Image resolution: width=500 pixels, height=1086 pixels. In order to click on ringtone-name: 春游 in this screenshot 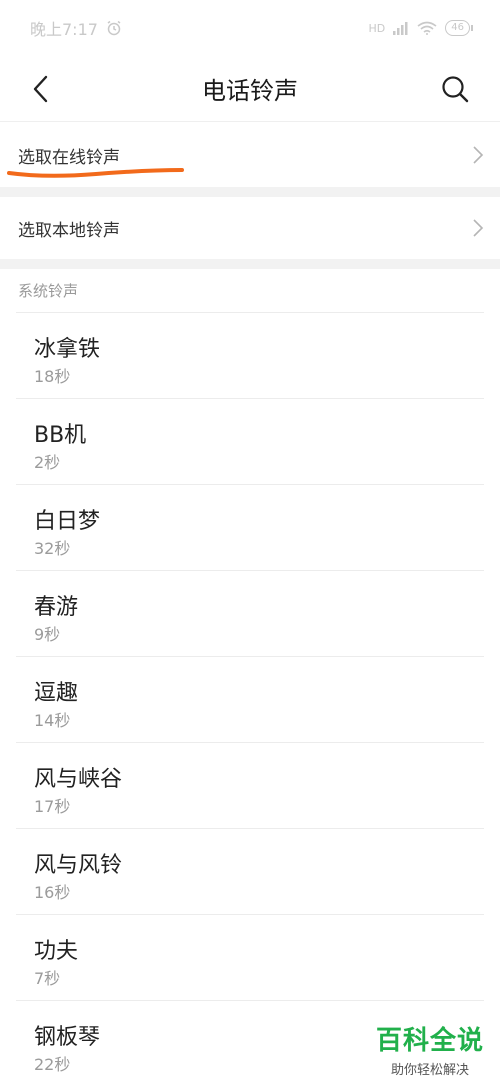, I will do `click(56, 607)`.